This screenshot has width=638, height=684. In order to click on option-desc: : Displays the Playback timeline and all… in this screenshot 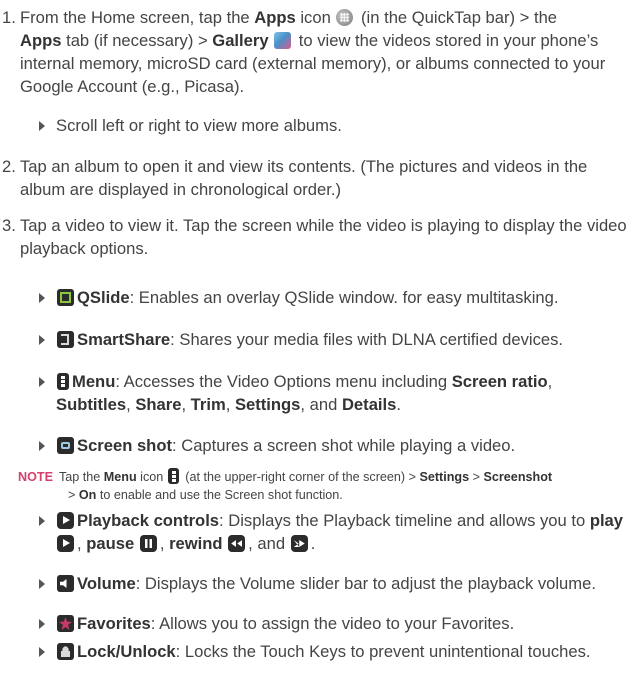, I will do `click(404, 520)`.